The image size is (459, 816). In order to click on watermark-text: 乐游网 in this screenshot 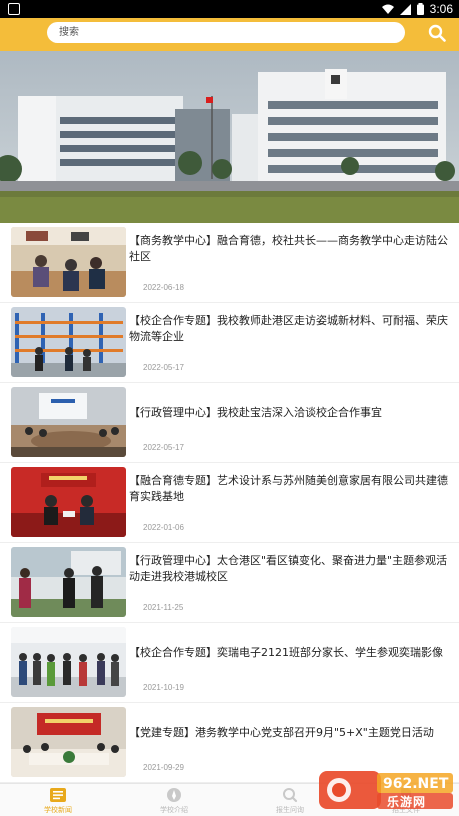, I will do `click(407, 802)`.